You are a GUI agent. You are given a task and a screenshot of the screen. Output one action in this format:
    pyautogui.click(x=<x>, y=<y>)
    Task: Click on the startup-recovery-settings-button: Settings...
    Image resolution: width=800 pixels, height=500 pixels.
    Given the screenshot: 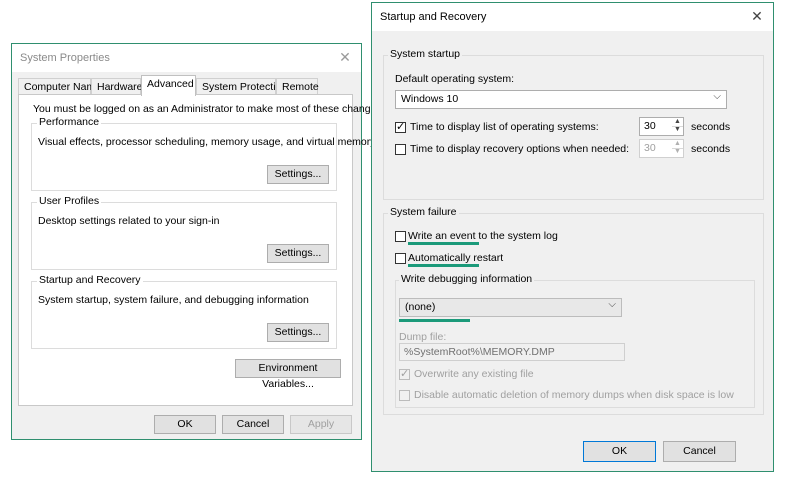 What is the action you would take?
    pyautogui.click(x=298, y=332)
    